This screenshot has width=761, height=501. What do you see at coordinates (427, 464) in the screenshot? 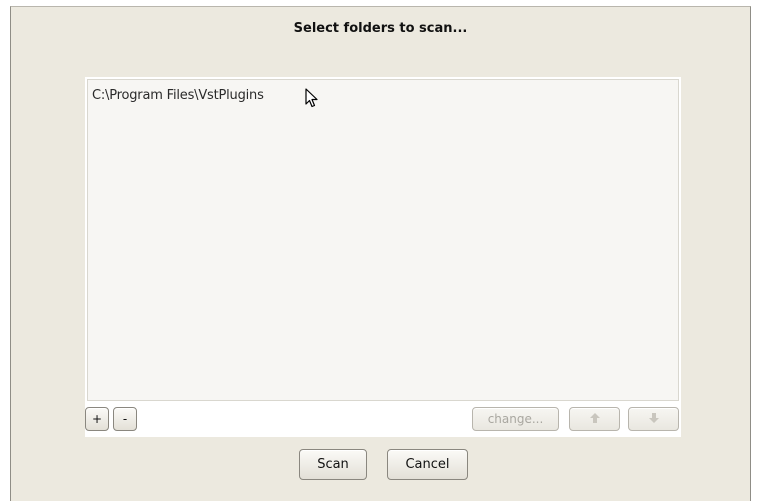
I see `cancel-button: Cancel` at bounding box center [427, 464].